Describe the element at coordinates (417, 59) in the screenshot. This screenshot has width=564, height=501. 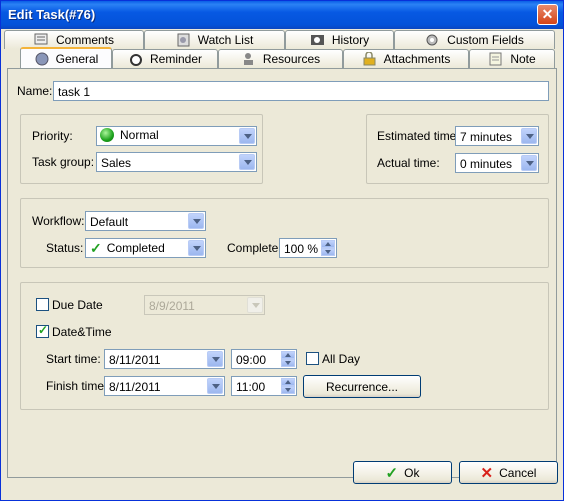
I see `tab-label: Attachments` at that location.